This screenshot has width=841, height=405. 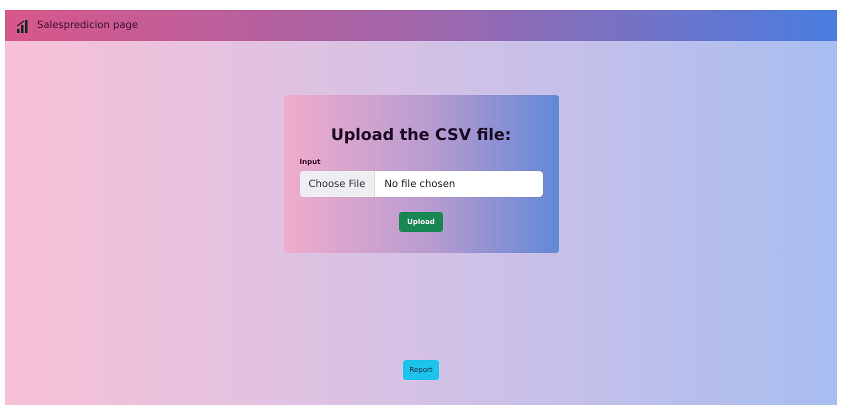 What do you see at coordinates (338, 184) in the screenshot?
I see `choose-file-button: Choose File` at bounding box center [338, 184].